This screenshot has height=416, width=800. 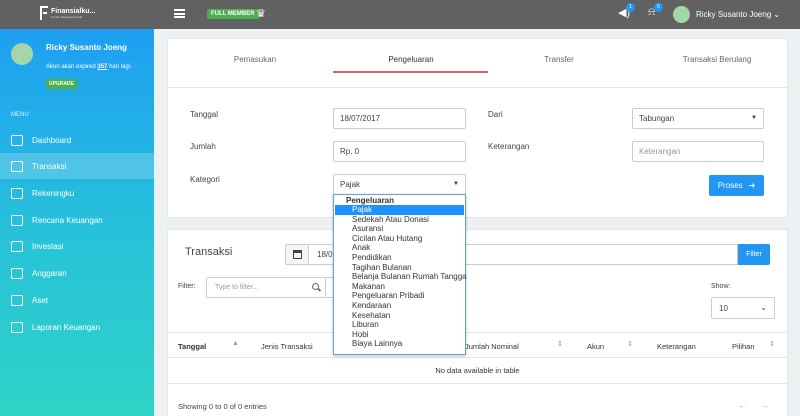 I want to click on dropdown-option: Sedekah Atau Donasi, so click(x=399, y=220).